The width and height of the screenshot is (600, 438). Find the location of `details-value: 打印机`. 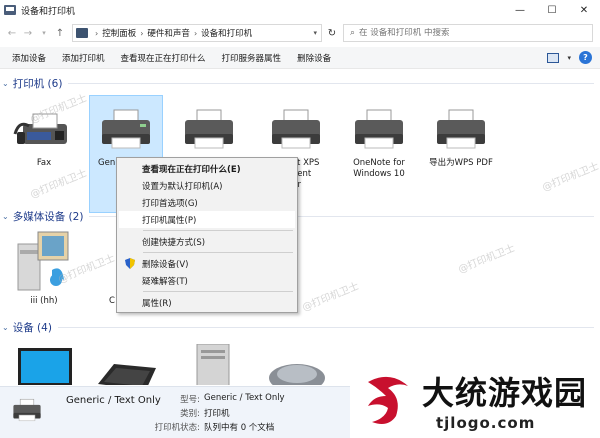

details-value: 打印机 is located at coordinates (217, 414).